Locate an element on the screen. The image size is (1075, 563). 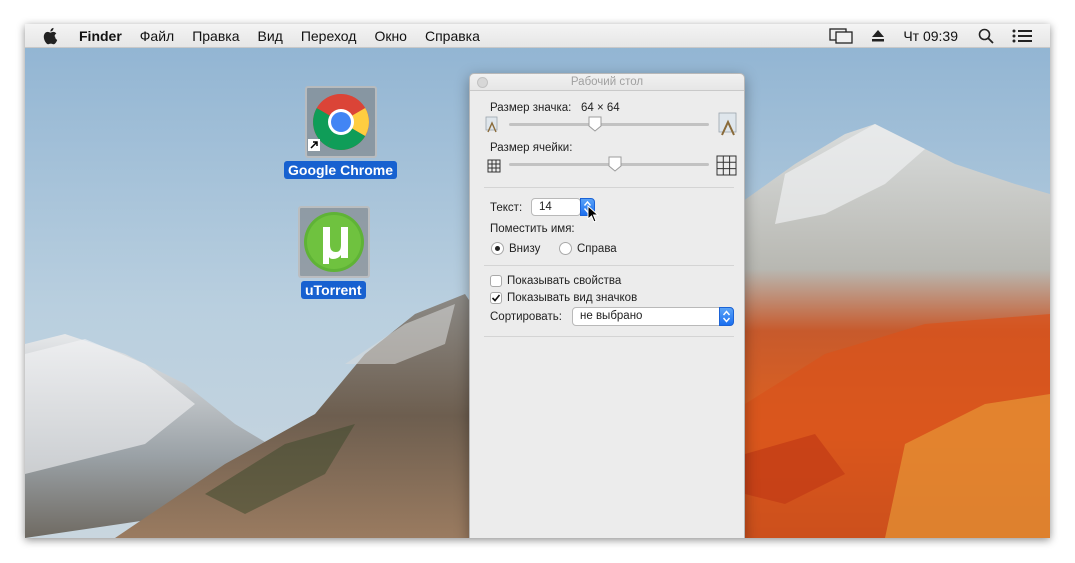
menu-view: Вид is located at coordinates (270, 36).